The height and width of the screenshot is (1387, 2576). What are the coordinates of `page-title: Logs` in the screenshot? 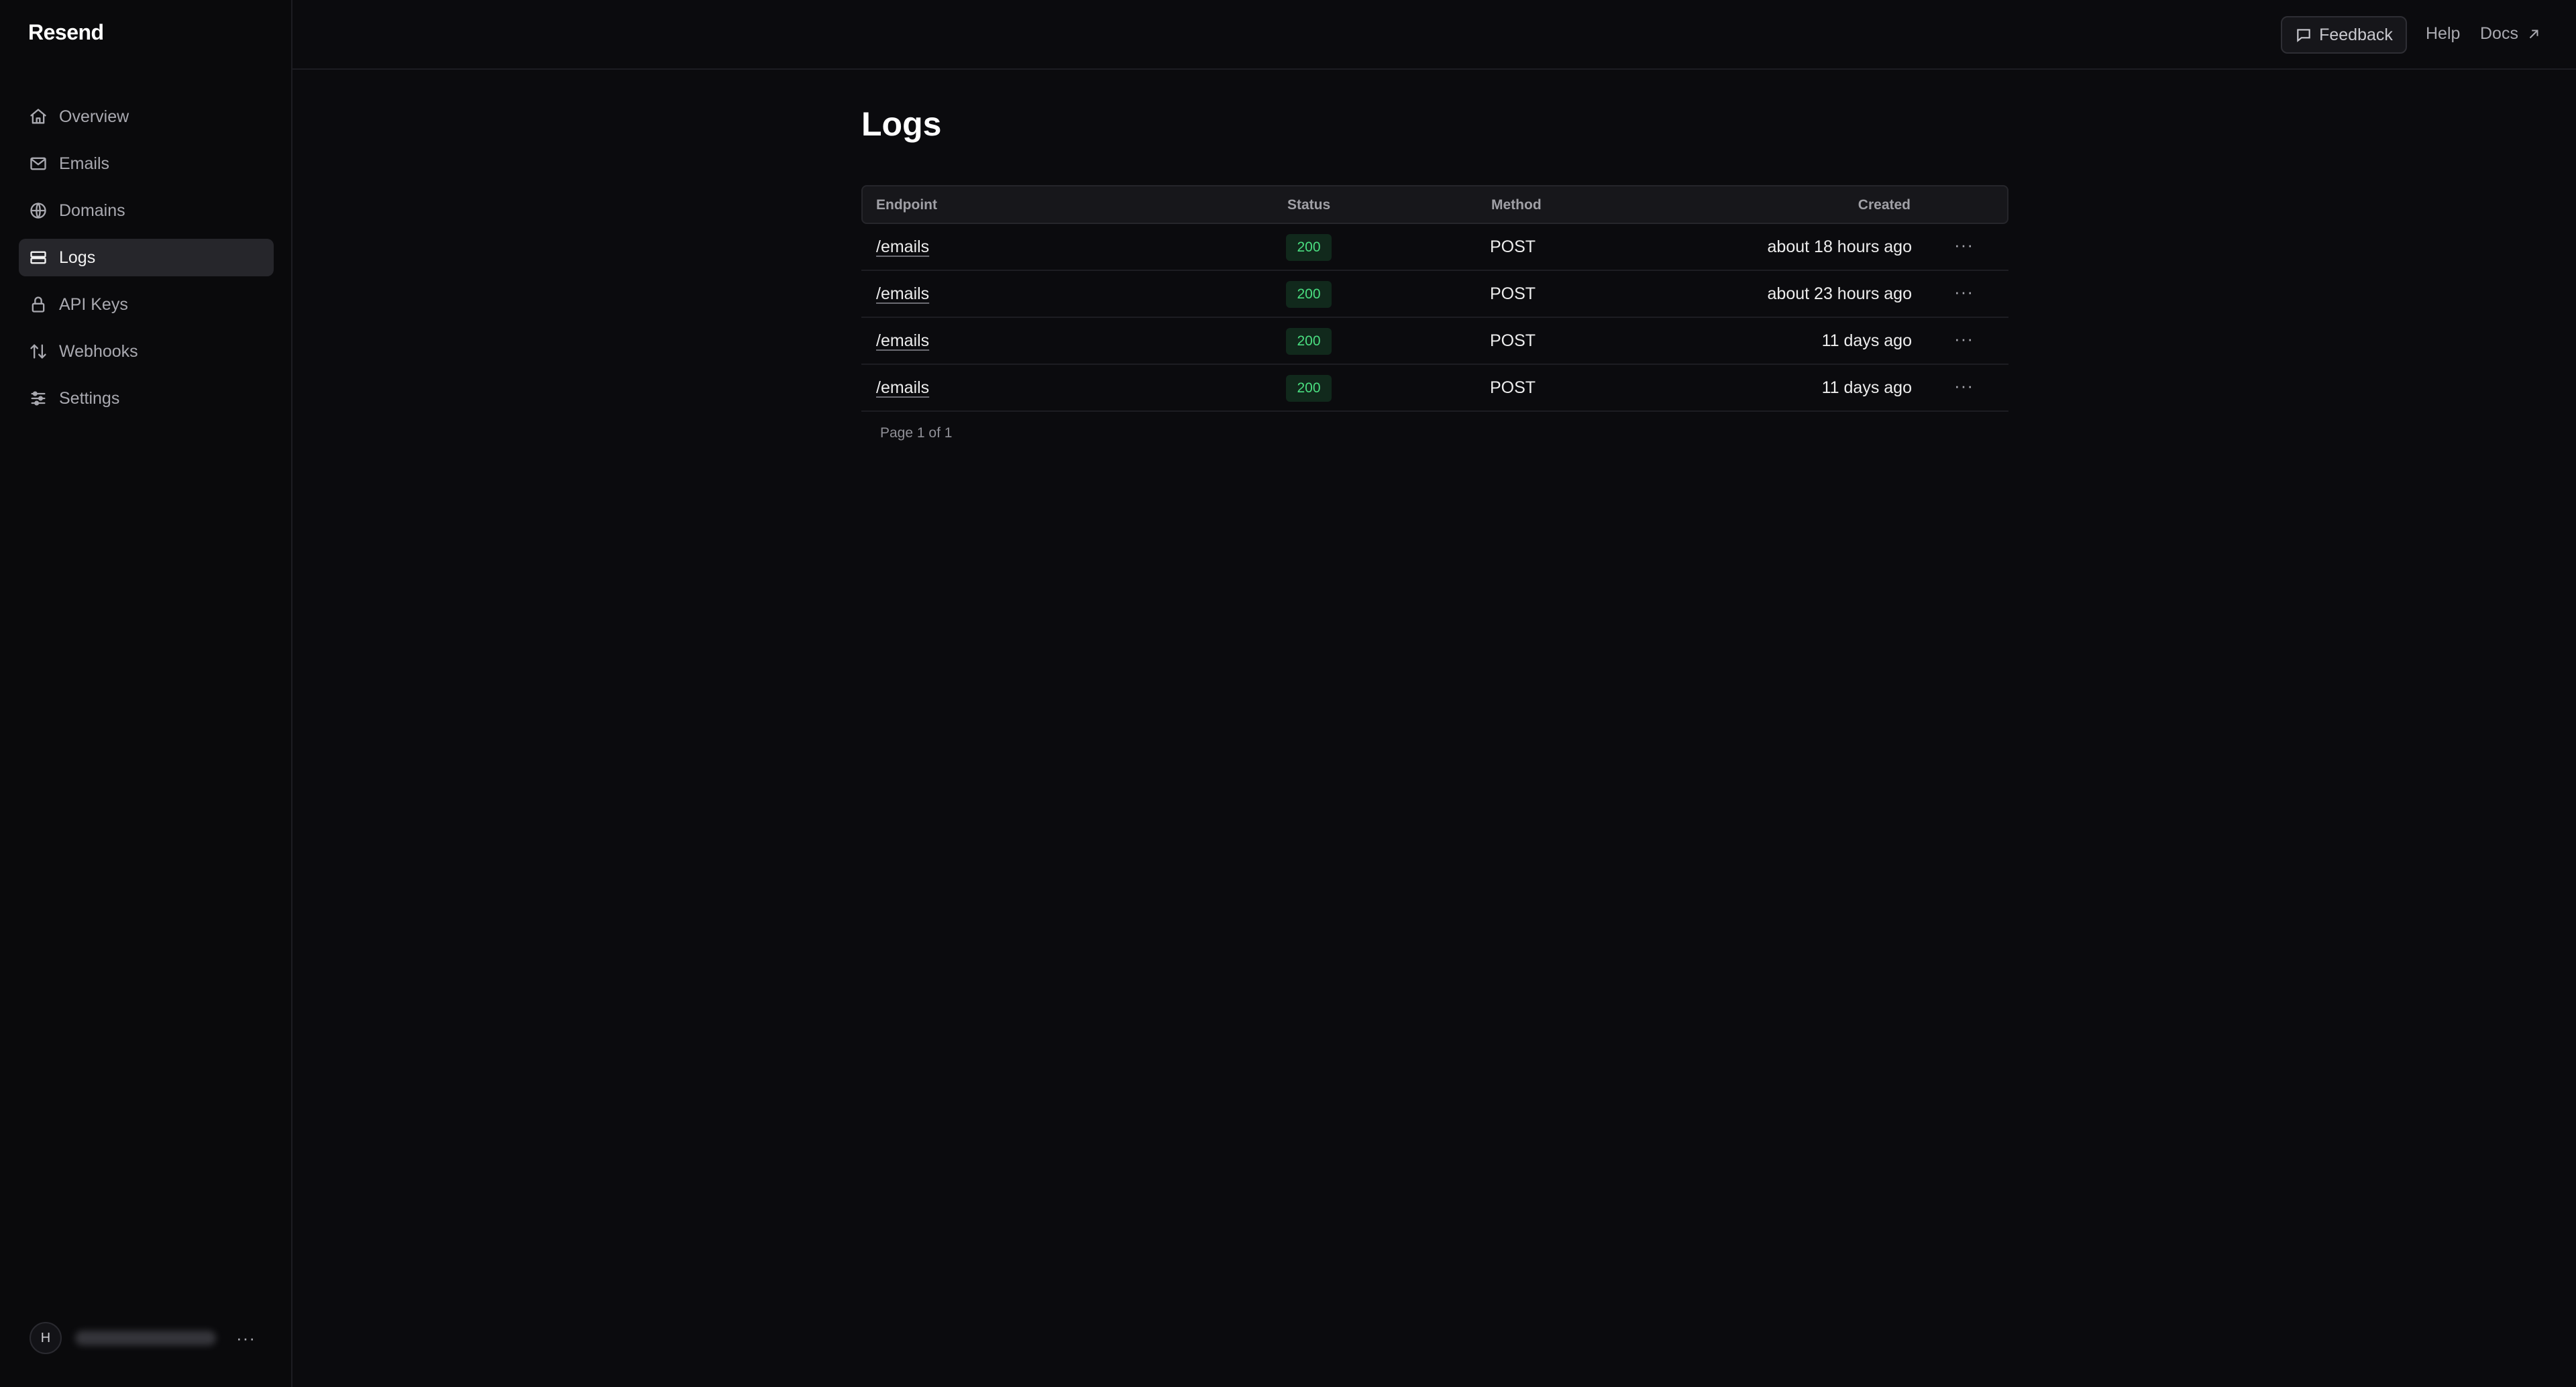 It's located at (901, 124).